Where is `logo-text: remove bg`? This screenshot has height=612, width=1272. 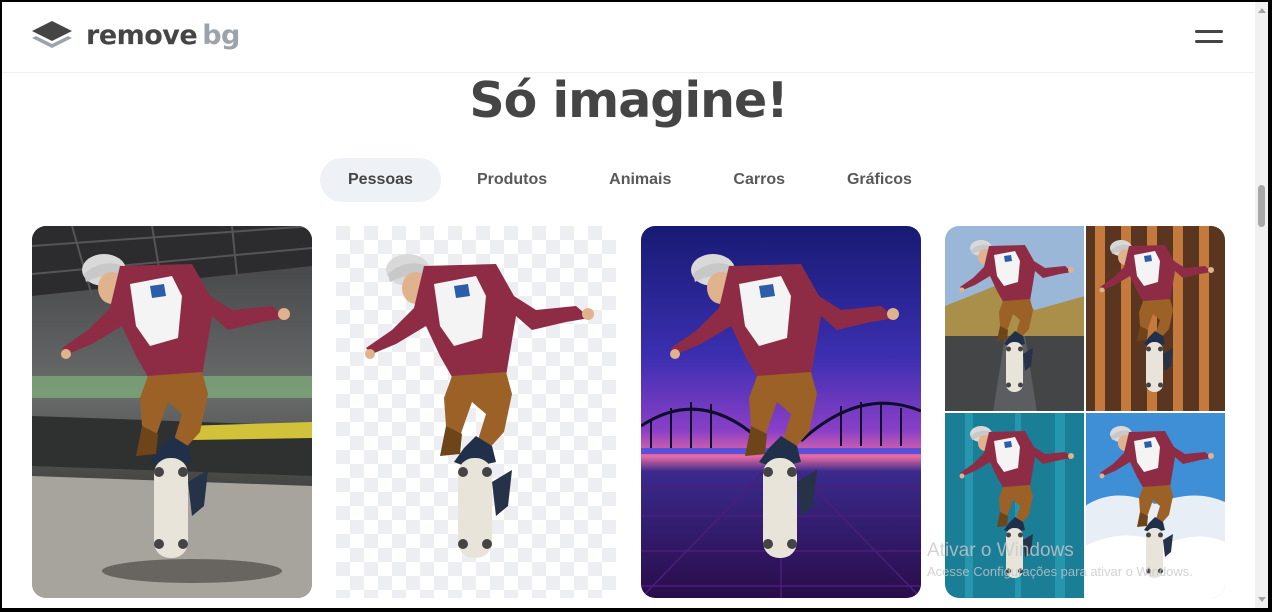 logo-text: remove bg is located at coordinates (163, 35).